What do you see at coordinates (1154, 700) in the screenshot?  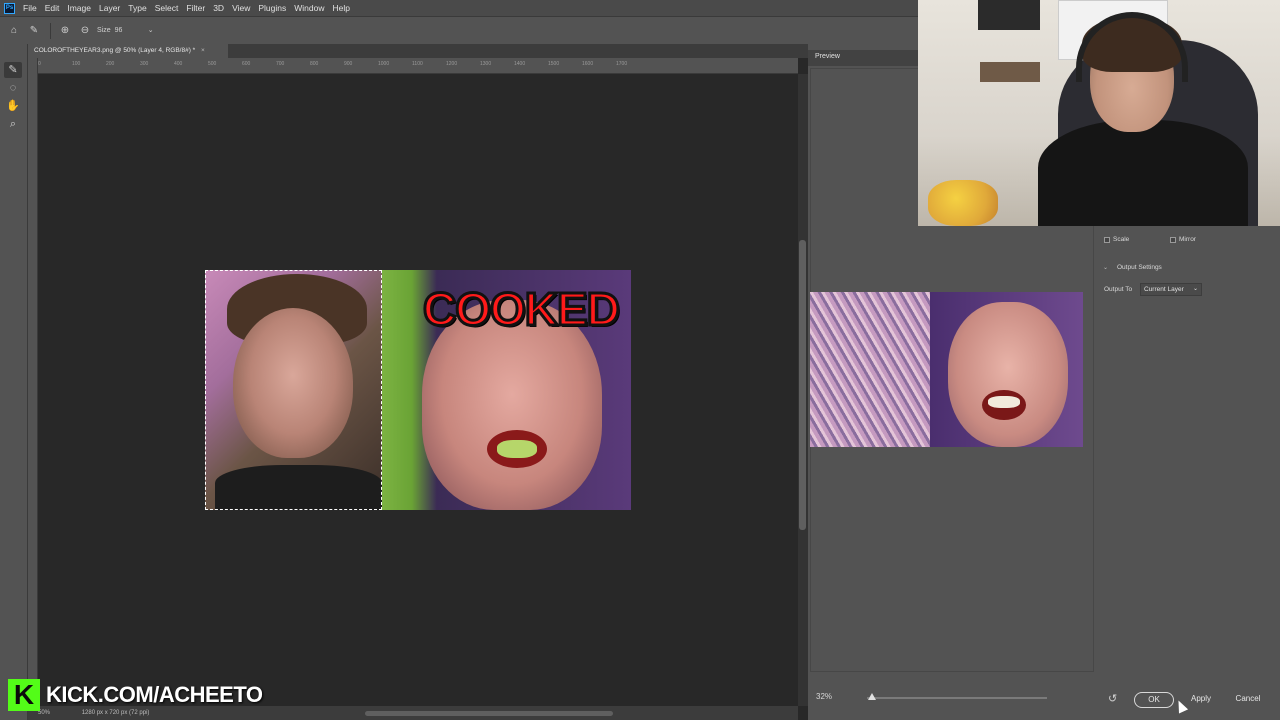 I see `ok-button: OK` at bounding box center [1154, 700].